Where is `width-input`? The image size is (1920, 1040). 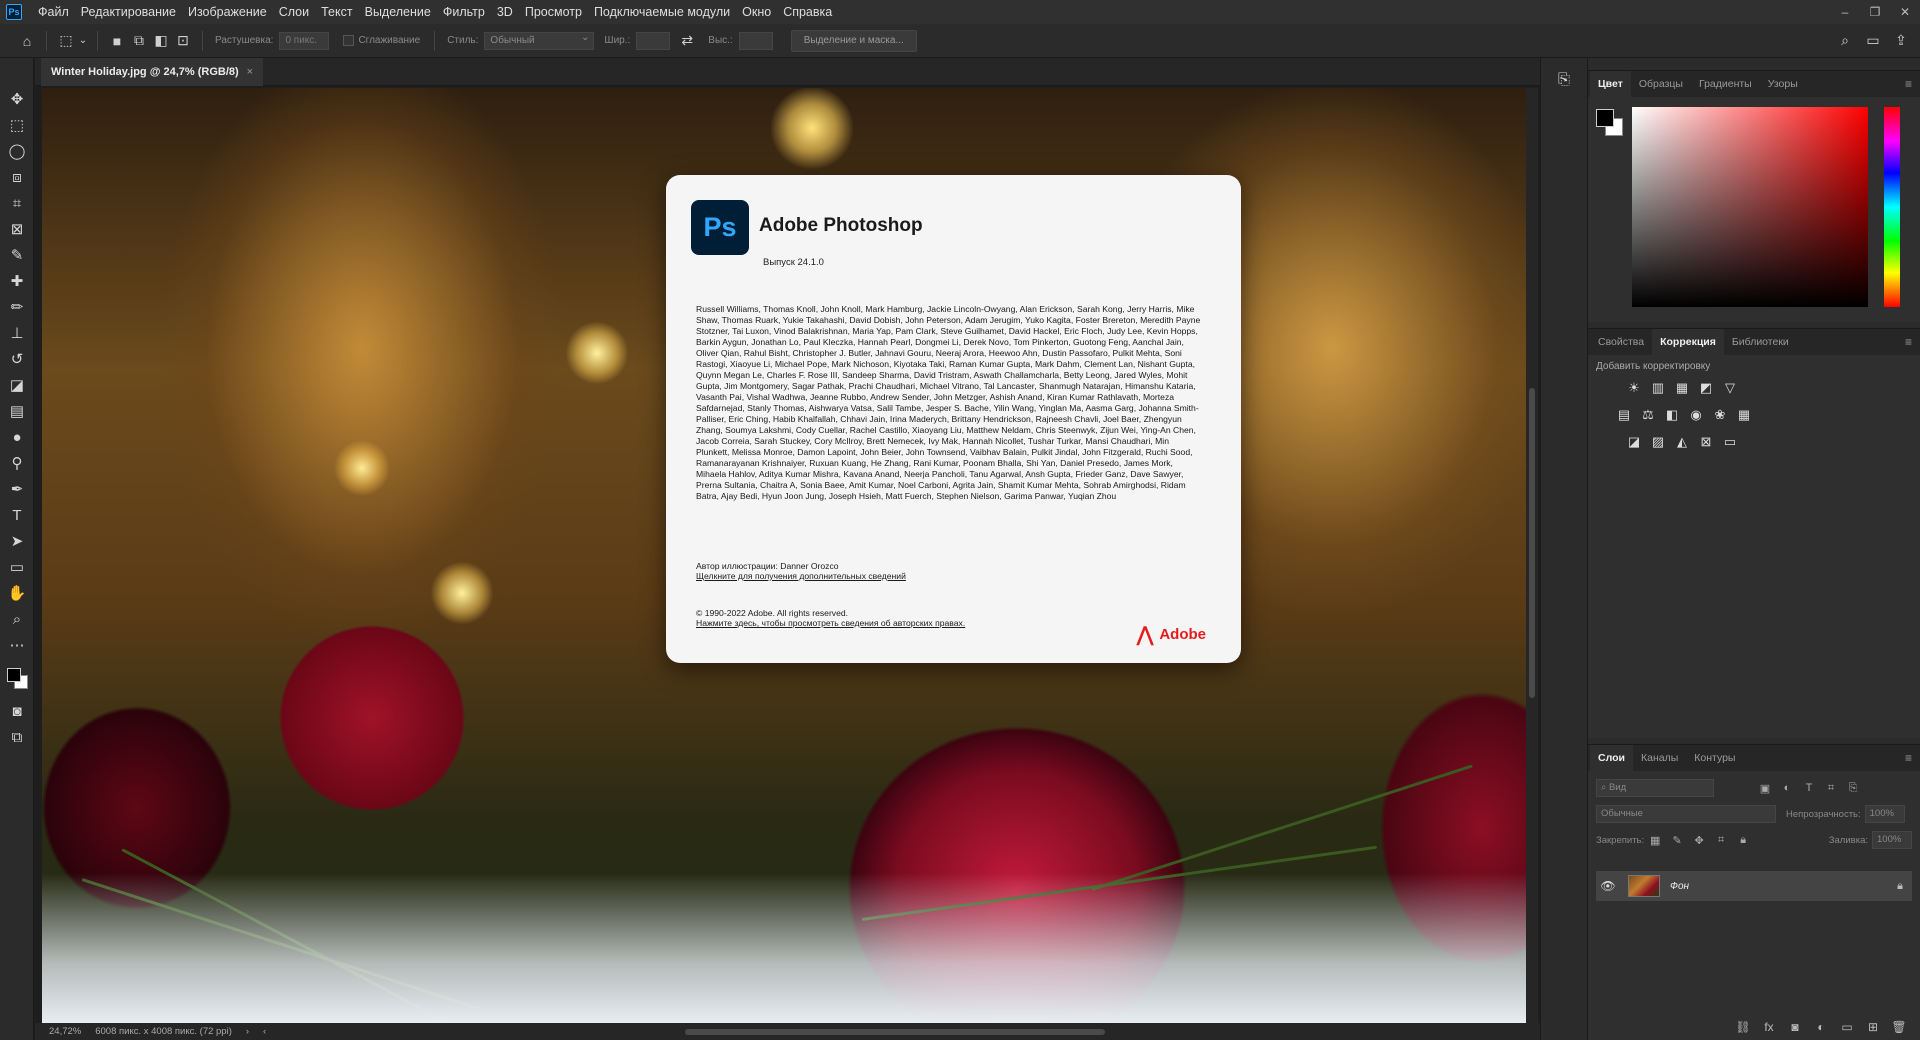 width-input is located at coordinates (653, 40).